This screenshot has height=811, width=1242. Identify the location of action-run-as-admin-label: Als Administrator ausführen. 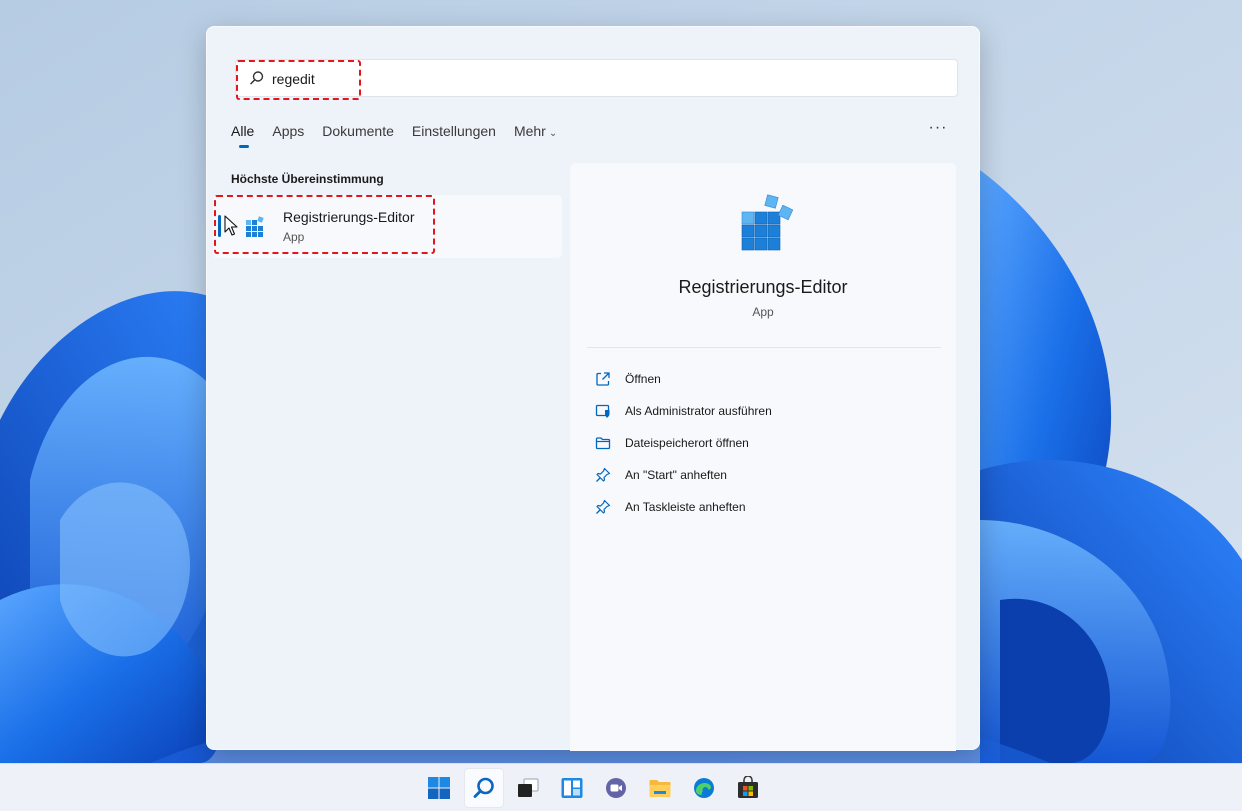
(698, 411).